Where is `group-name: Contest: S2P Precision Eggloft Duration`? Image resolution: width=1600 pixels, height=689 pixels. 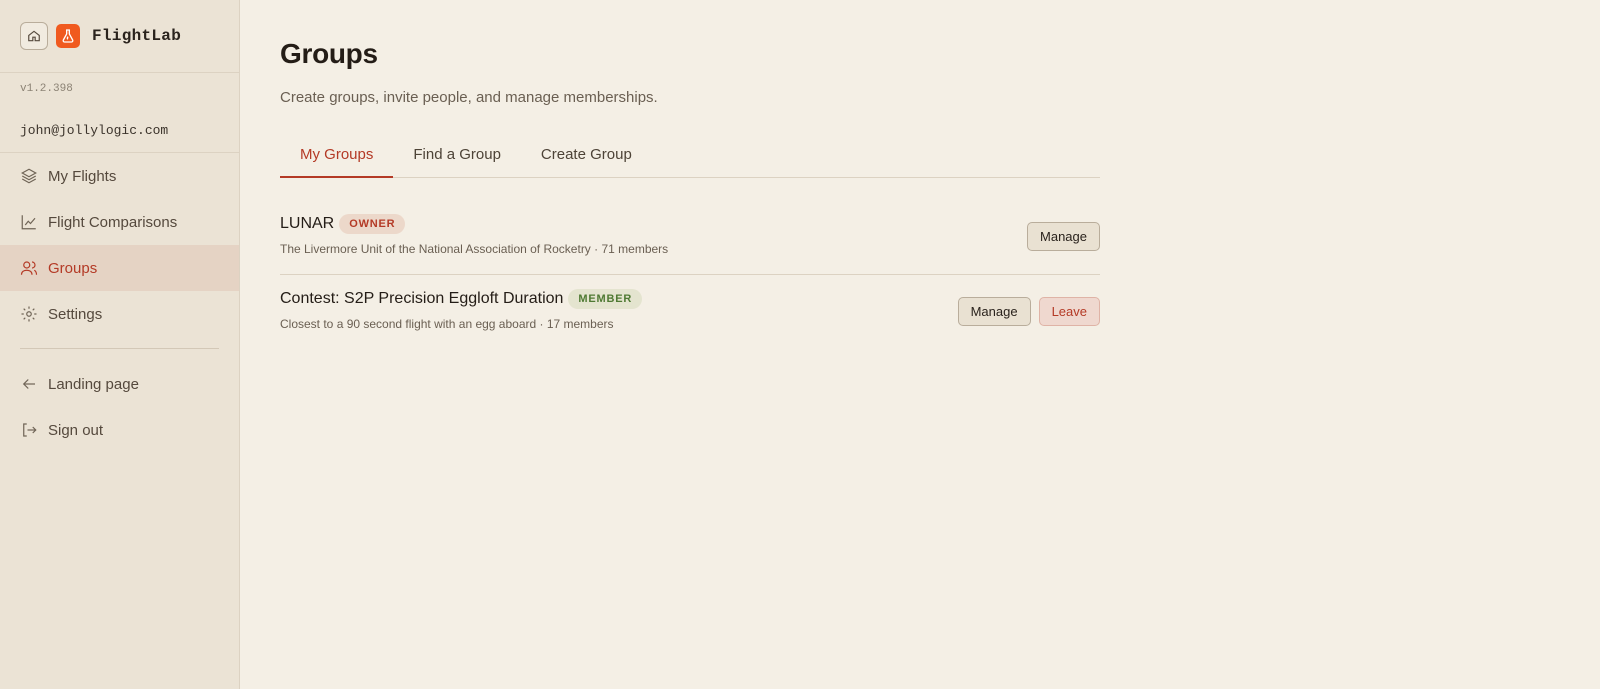 group-name: Contest: S2P Precision Eggloft Duration is located at coordinates (422, 298).